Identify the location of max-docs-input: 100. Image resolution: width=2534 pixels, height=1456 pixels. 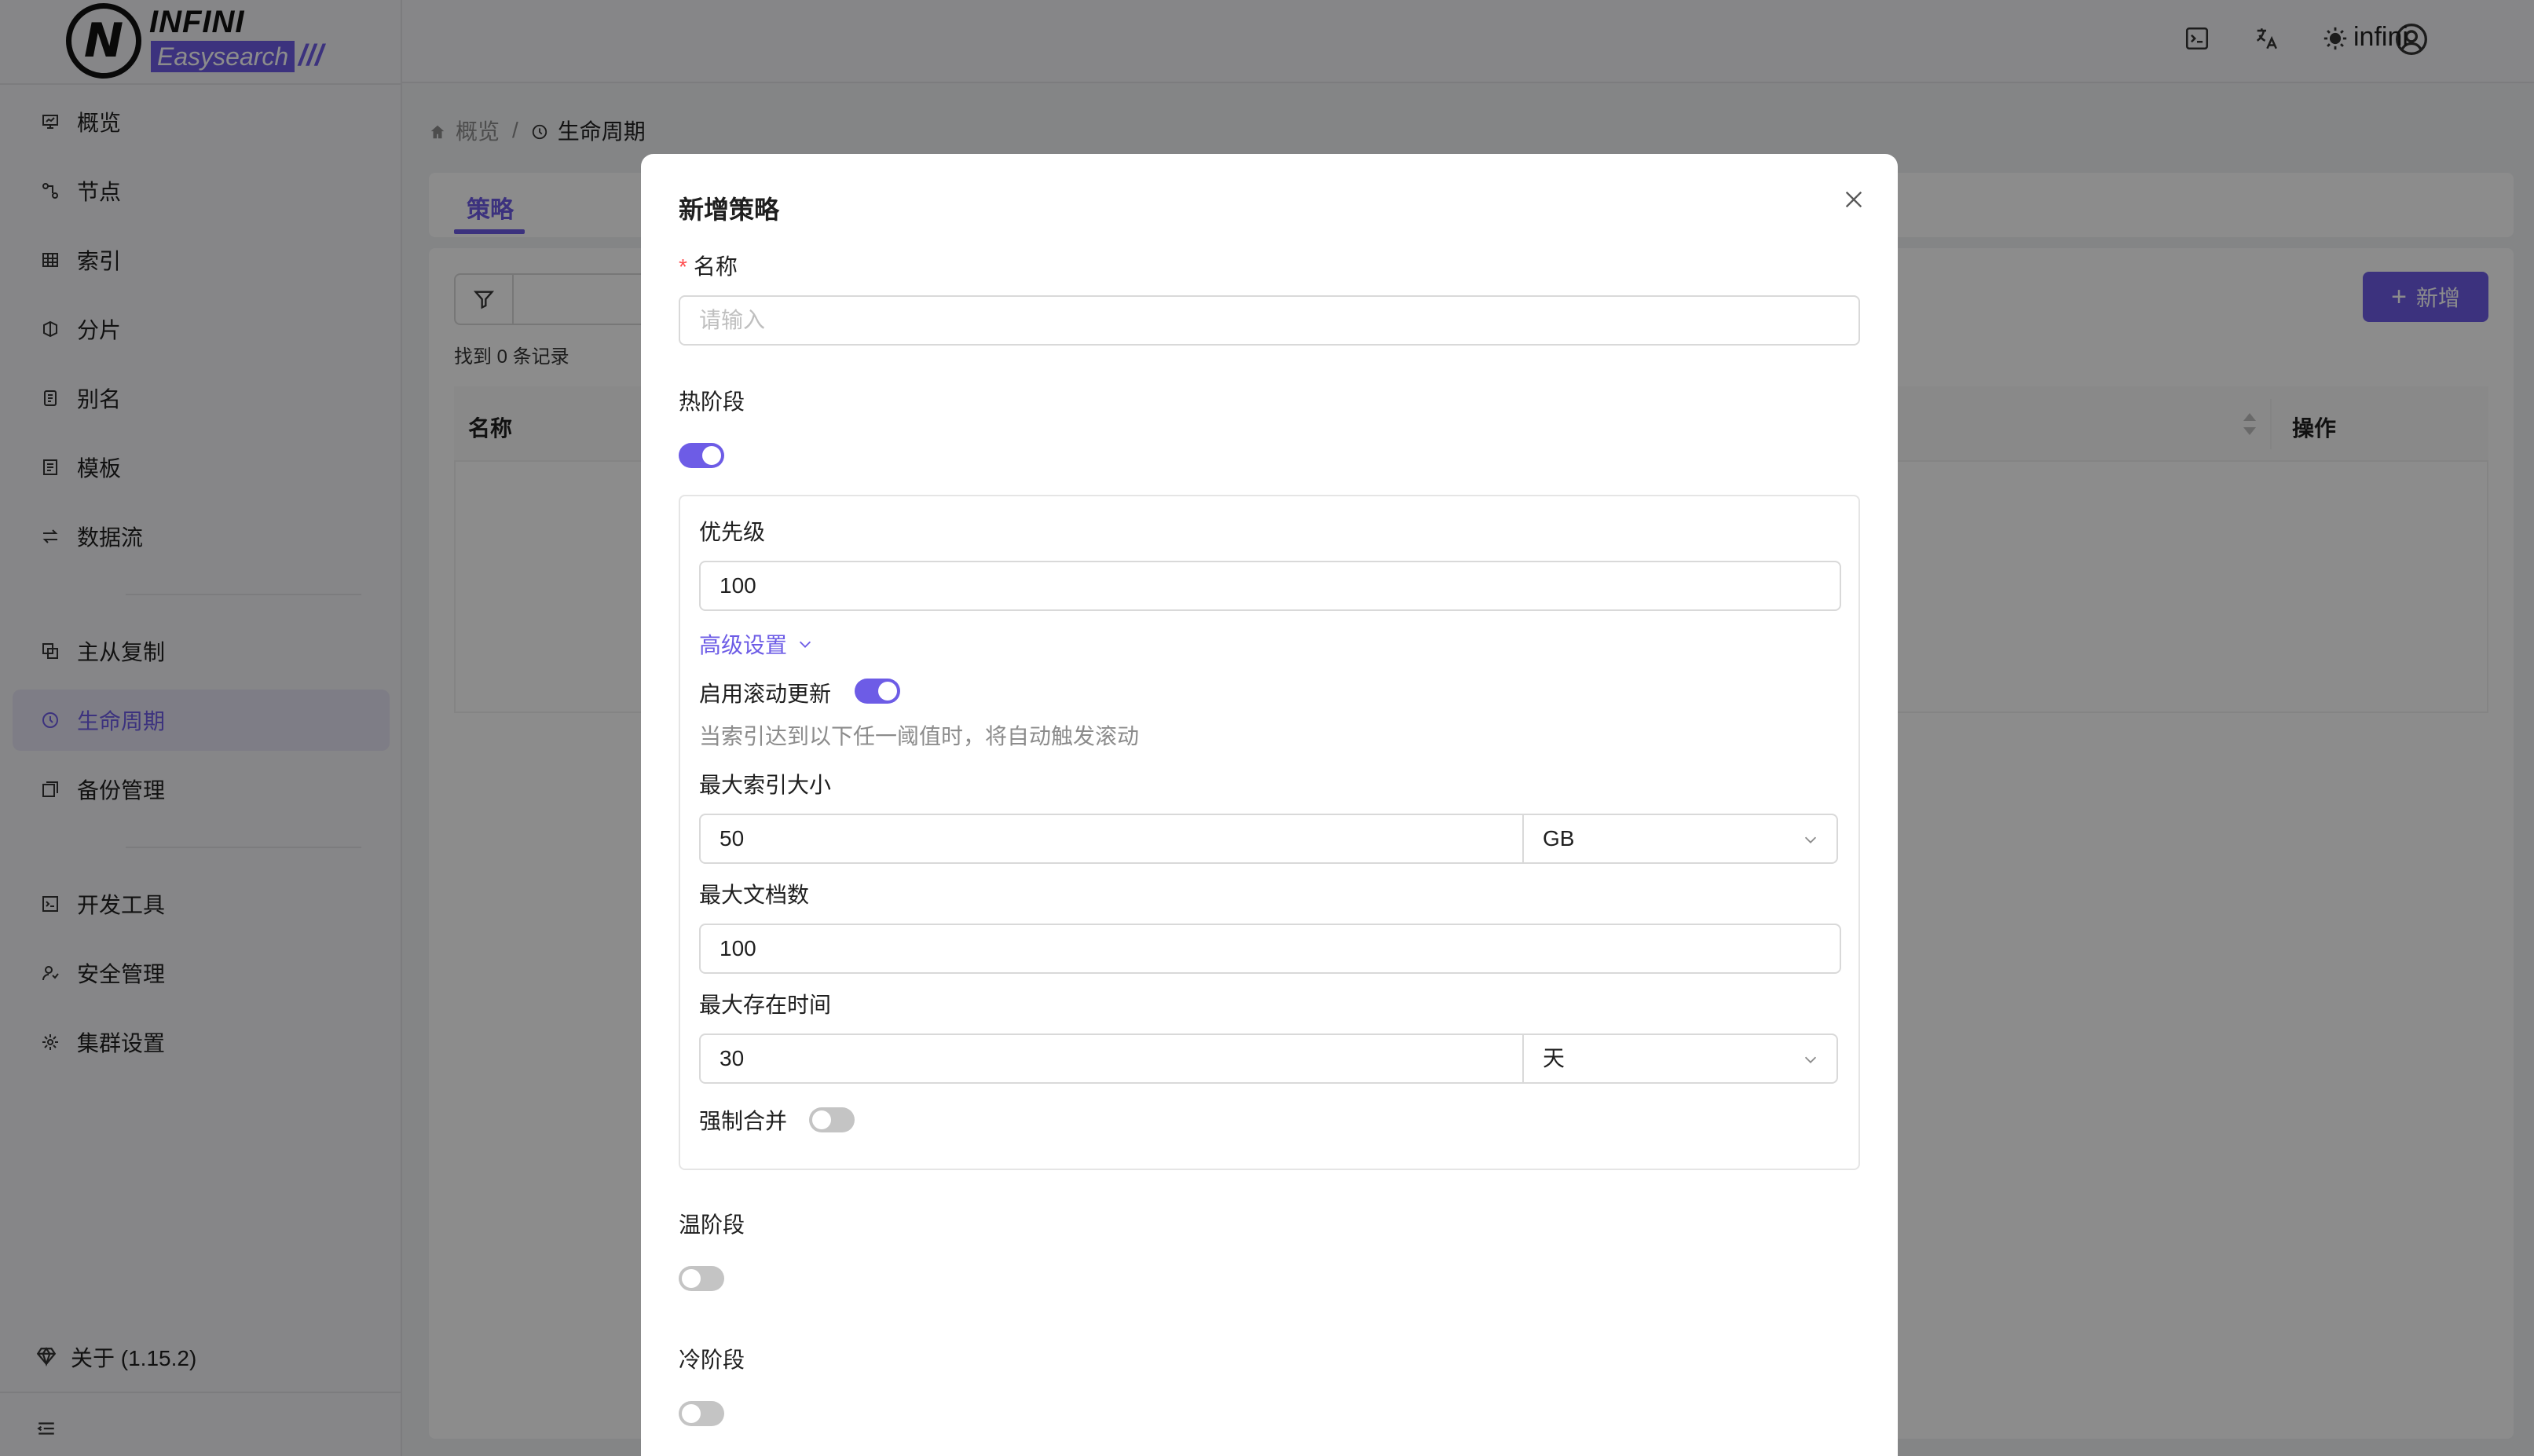
(1270, 949).